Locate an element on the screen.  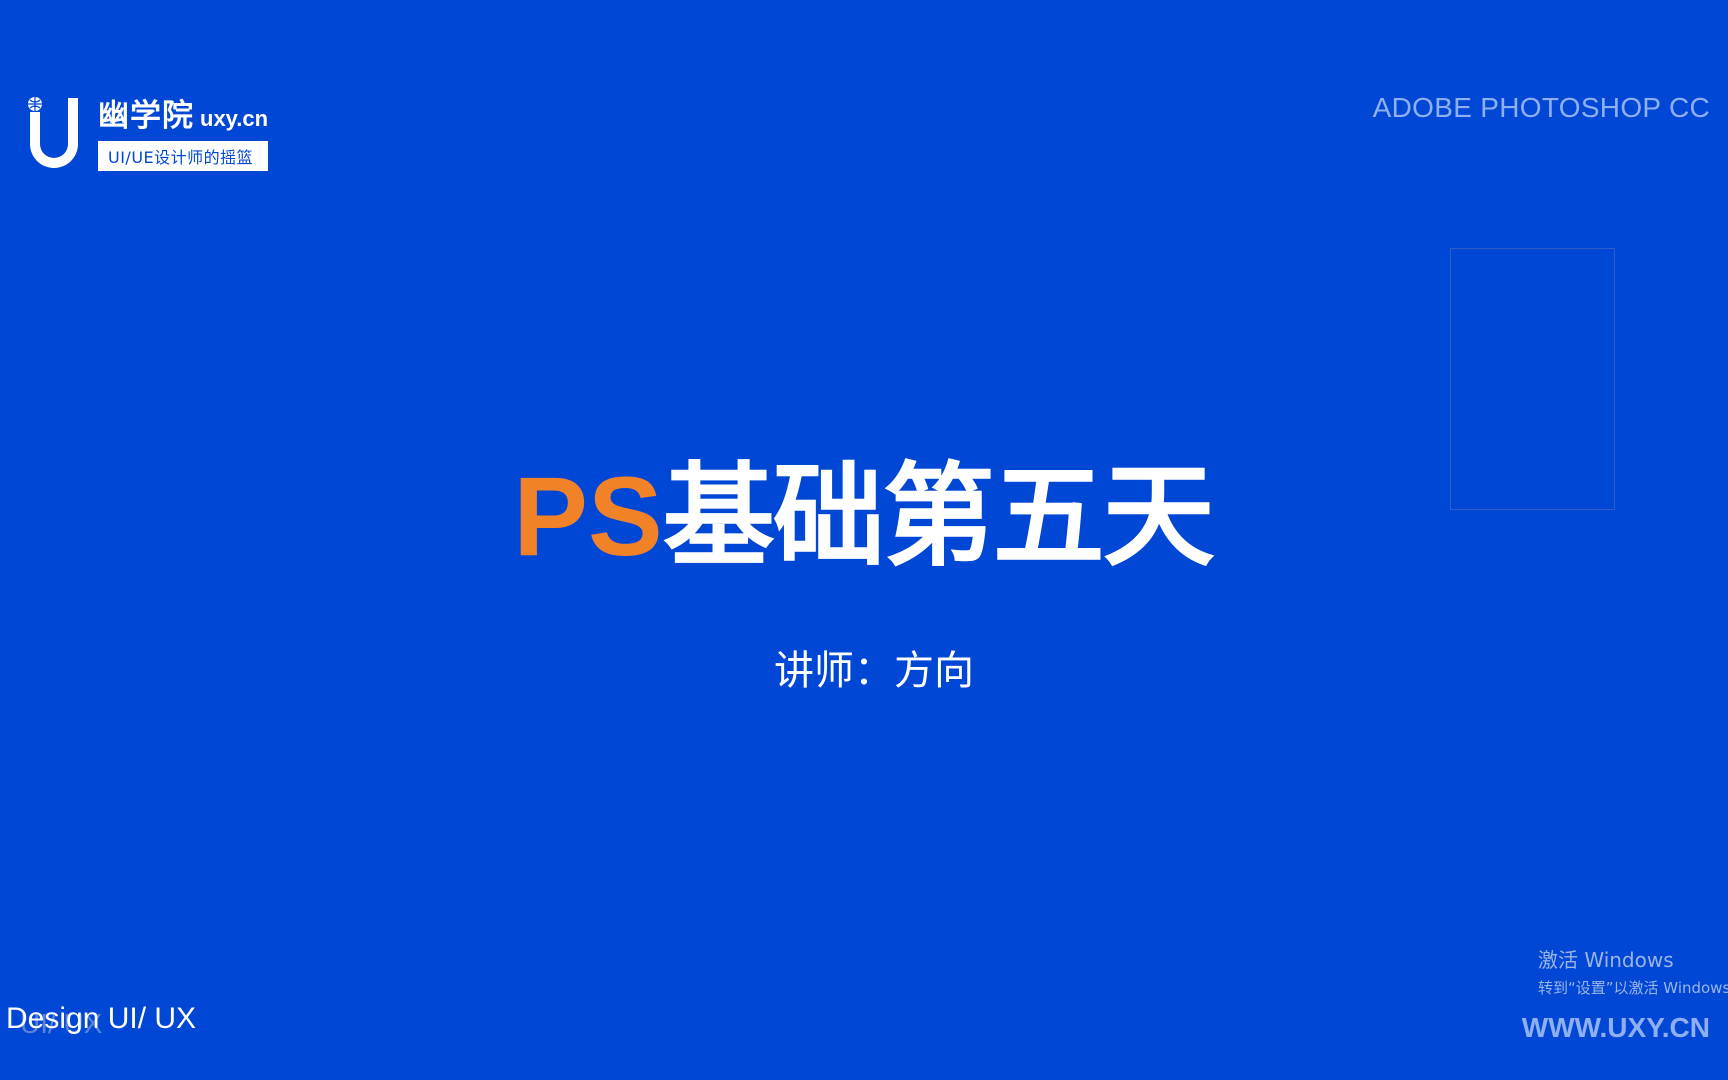
title-main: 基础第五天 is located at coordinates (938, 517).